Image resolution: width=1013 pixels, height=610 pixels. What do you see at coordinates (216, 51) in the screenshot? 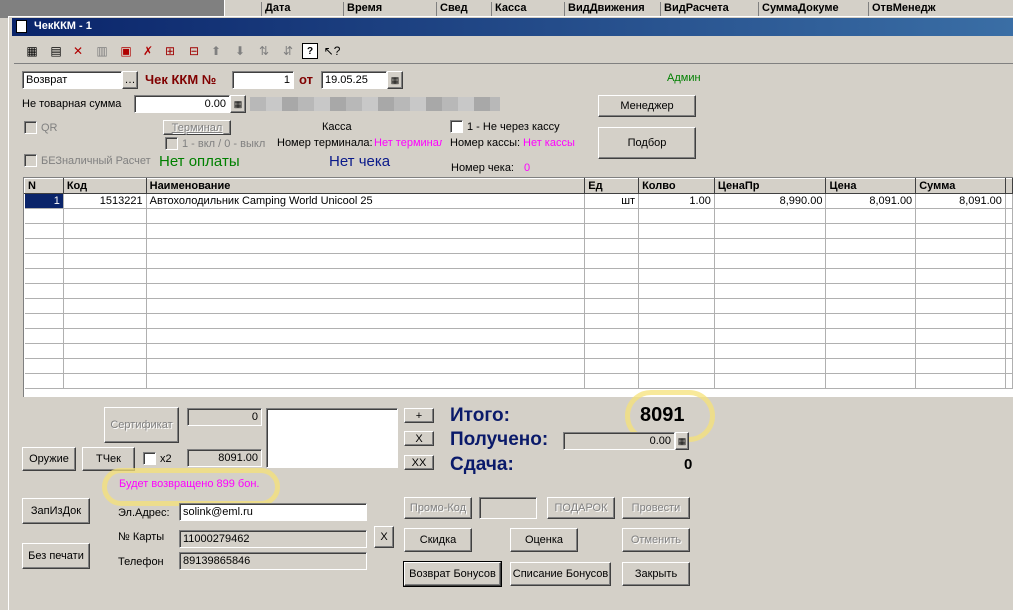
I see `move-up-icon: ⬆` at bounding box center [216, 51].